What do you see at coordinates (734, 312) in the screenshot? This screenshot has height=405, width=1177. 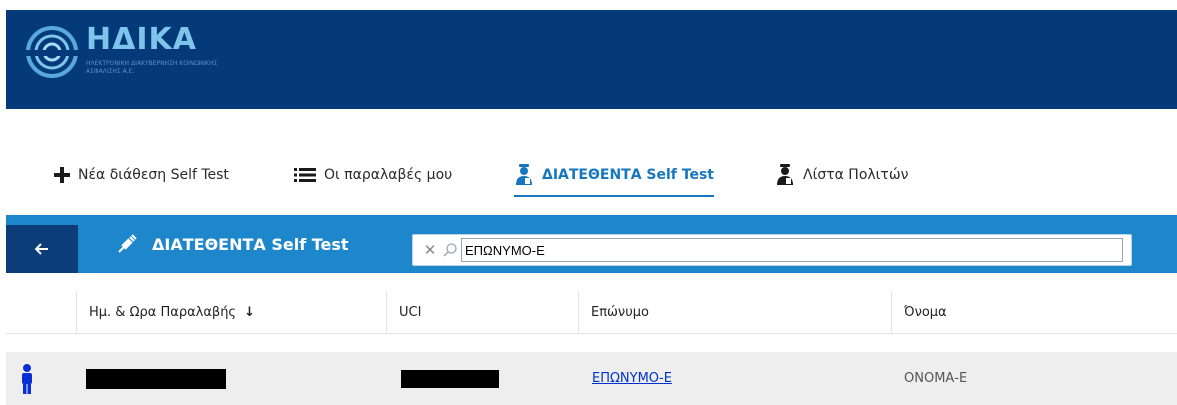 I see `column-header-surname: Επώνυμο` at bounding box center [734, 312].